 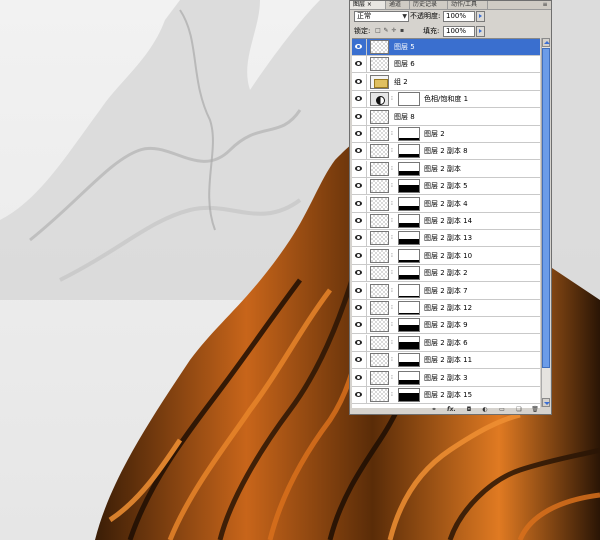 I want to click on layer-row: ⁝ 图层 2 副本 13, so click(x=446, y=238).